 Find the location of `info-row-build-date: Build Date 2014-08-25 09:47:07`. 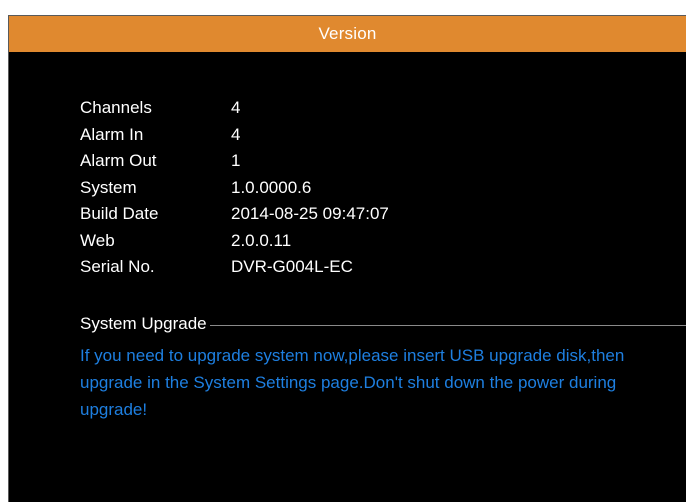

info-row-build-date: Build Date 2014-08-25 09:47:07 is located at coordinates (234, 214).